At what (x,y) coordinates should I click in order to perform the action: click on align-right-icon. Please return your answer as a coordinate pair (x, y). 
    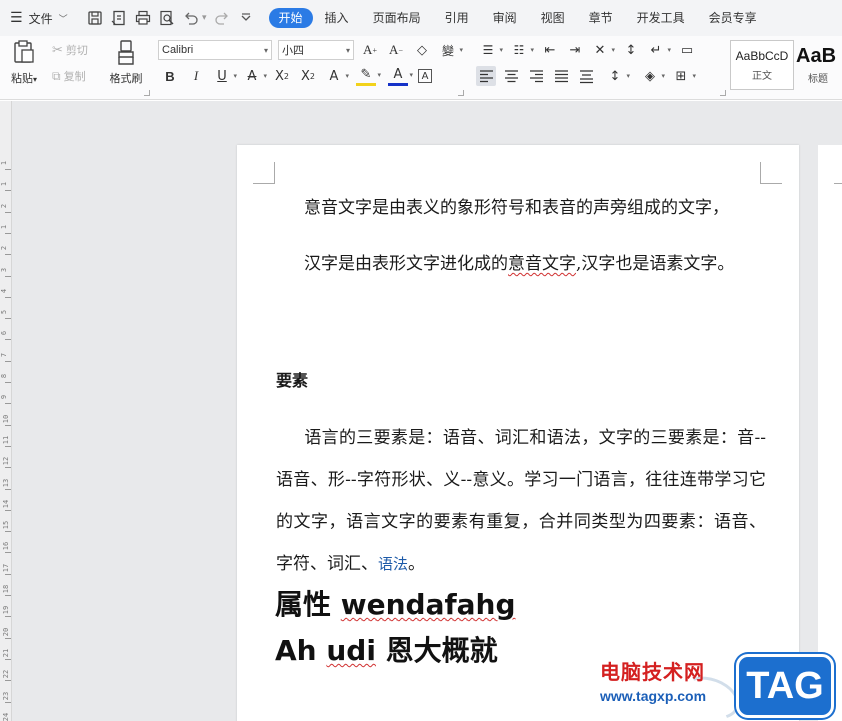
    Looking at the image, I should click on (536, 76).